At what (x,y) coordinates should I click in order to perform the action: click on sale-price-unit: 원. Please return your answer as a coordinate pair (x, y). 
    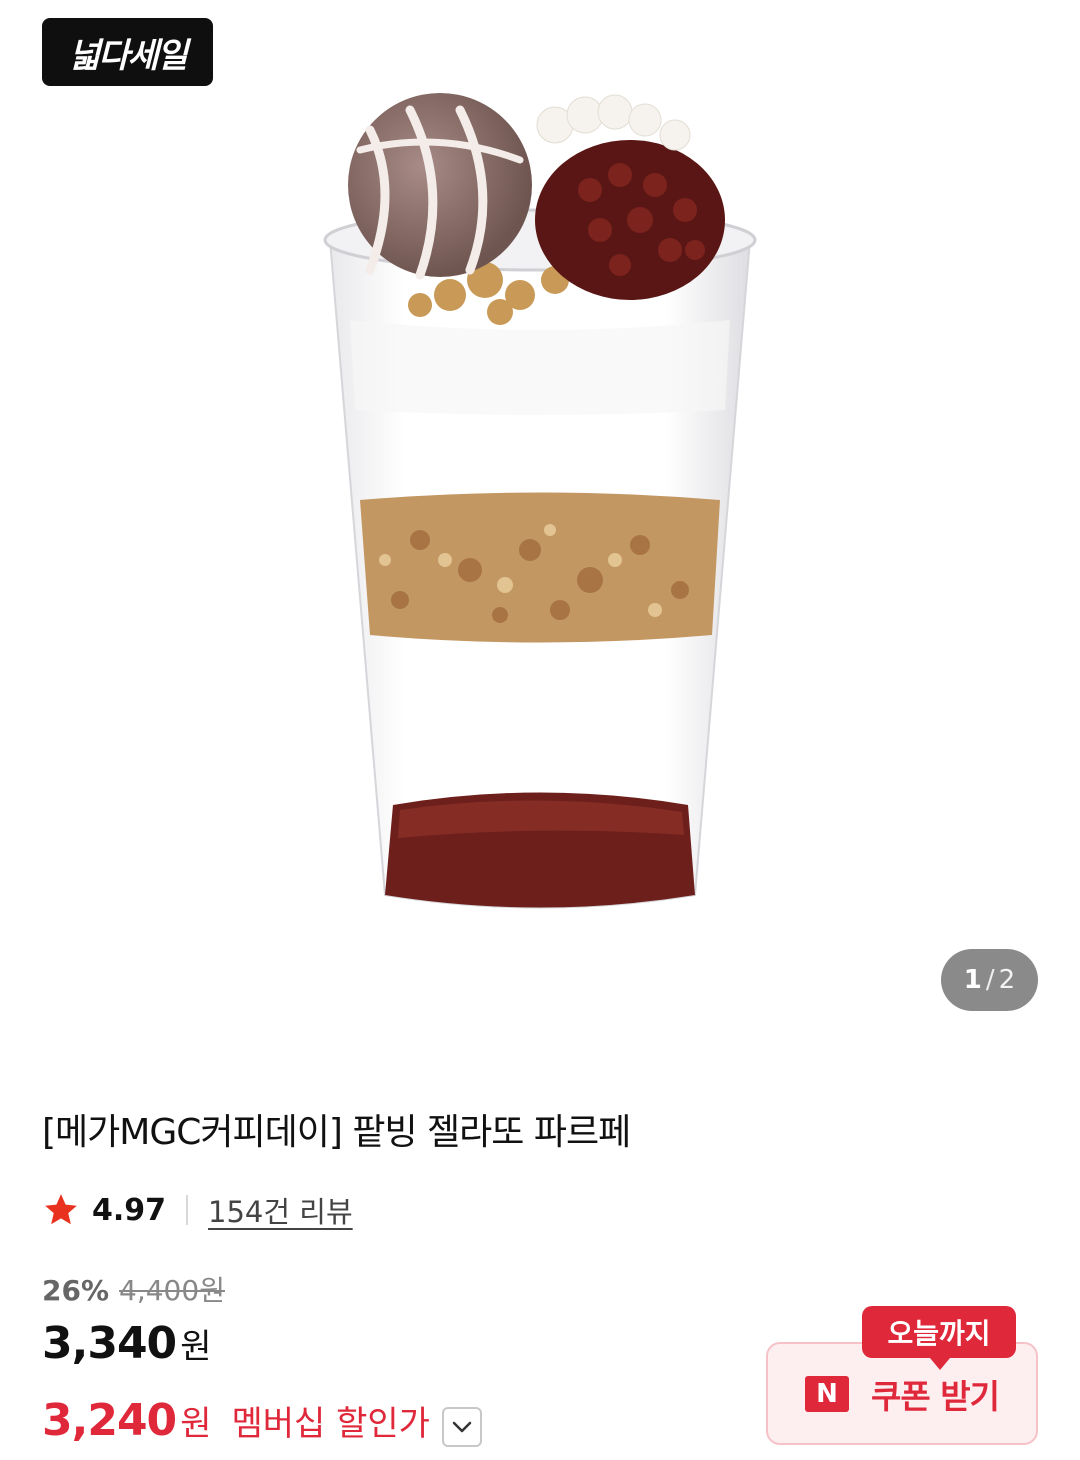
    Looking at the image, I should click on (196, 1347).